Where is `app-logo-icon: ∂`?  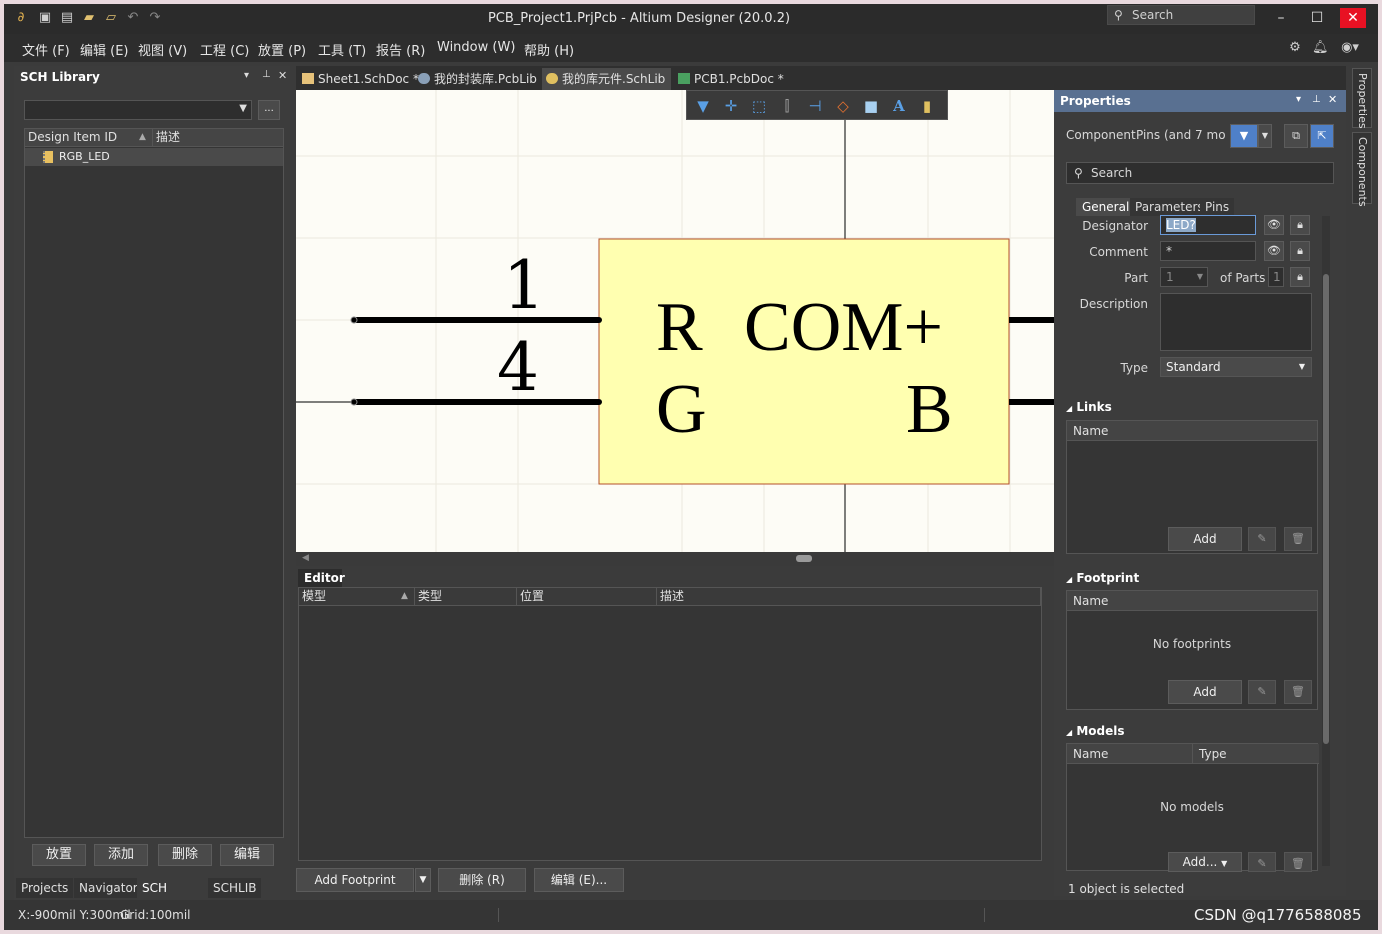
app-logo-icon: ∂ is located at coordinates (21, 18).